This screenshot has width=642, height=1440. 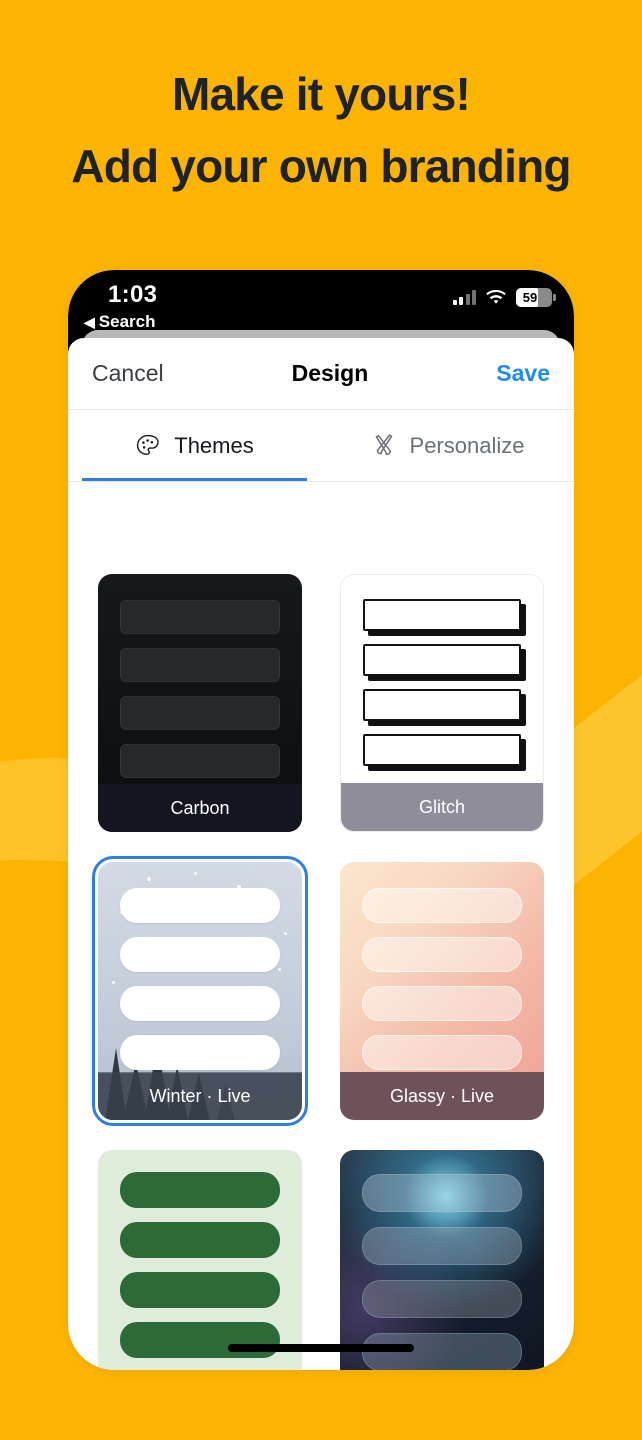 I want to click on tab-personalize-label: Personalize, so click(x=467, y=445).